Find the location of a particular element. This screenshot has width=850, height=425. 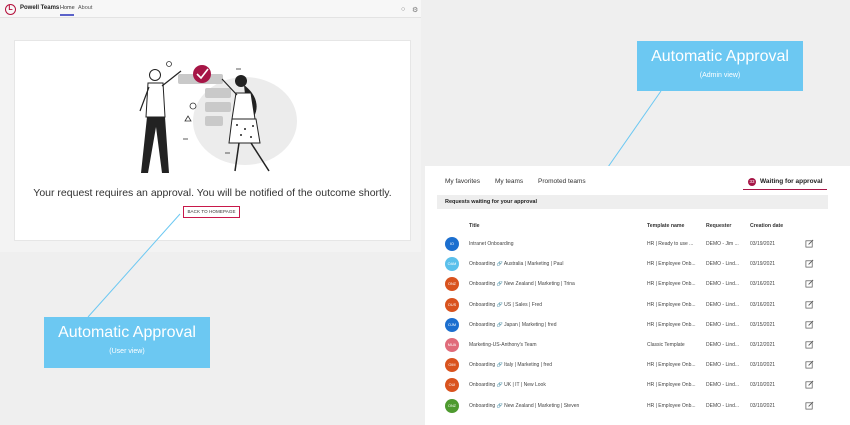

team-avatar: OUS is located at coordinates (452, 304).